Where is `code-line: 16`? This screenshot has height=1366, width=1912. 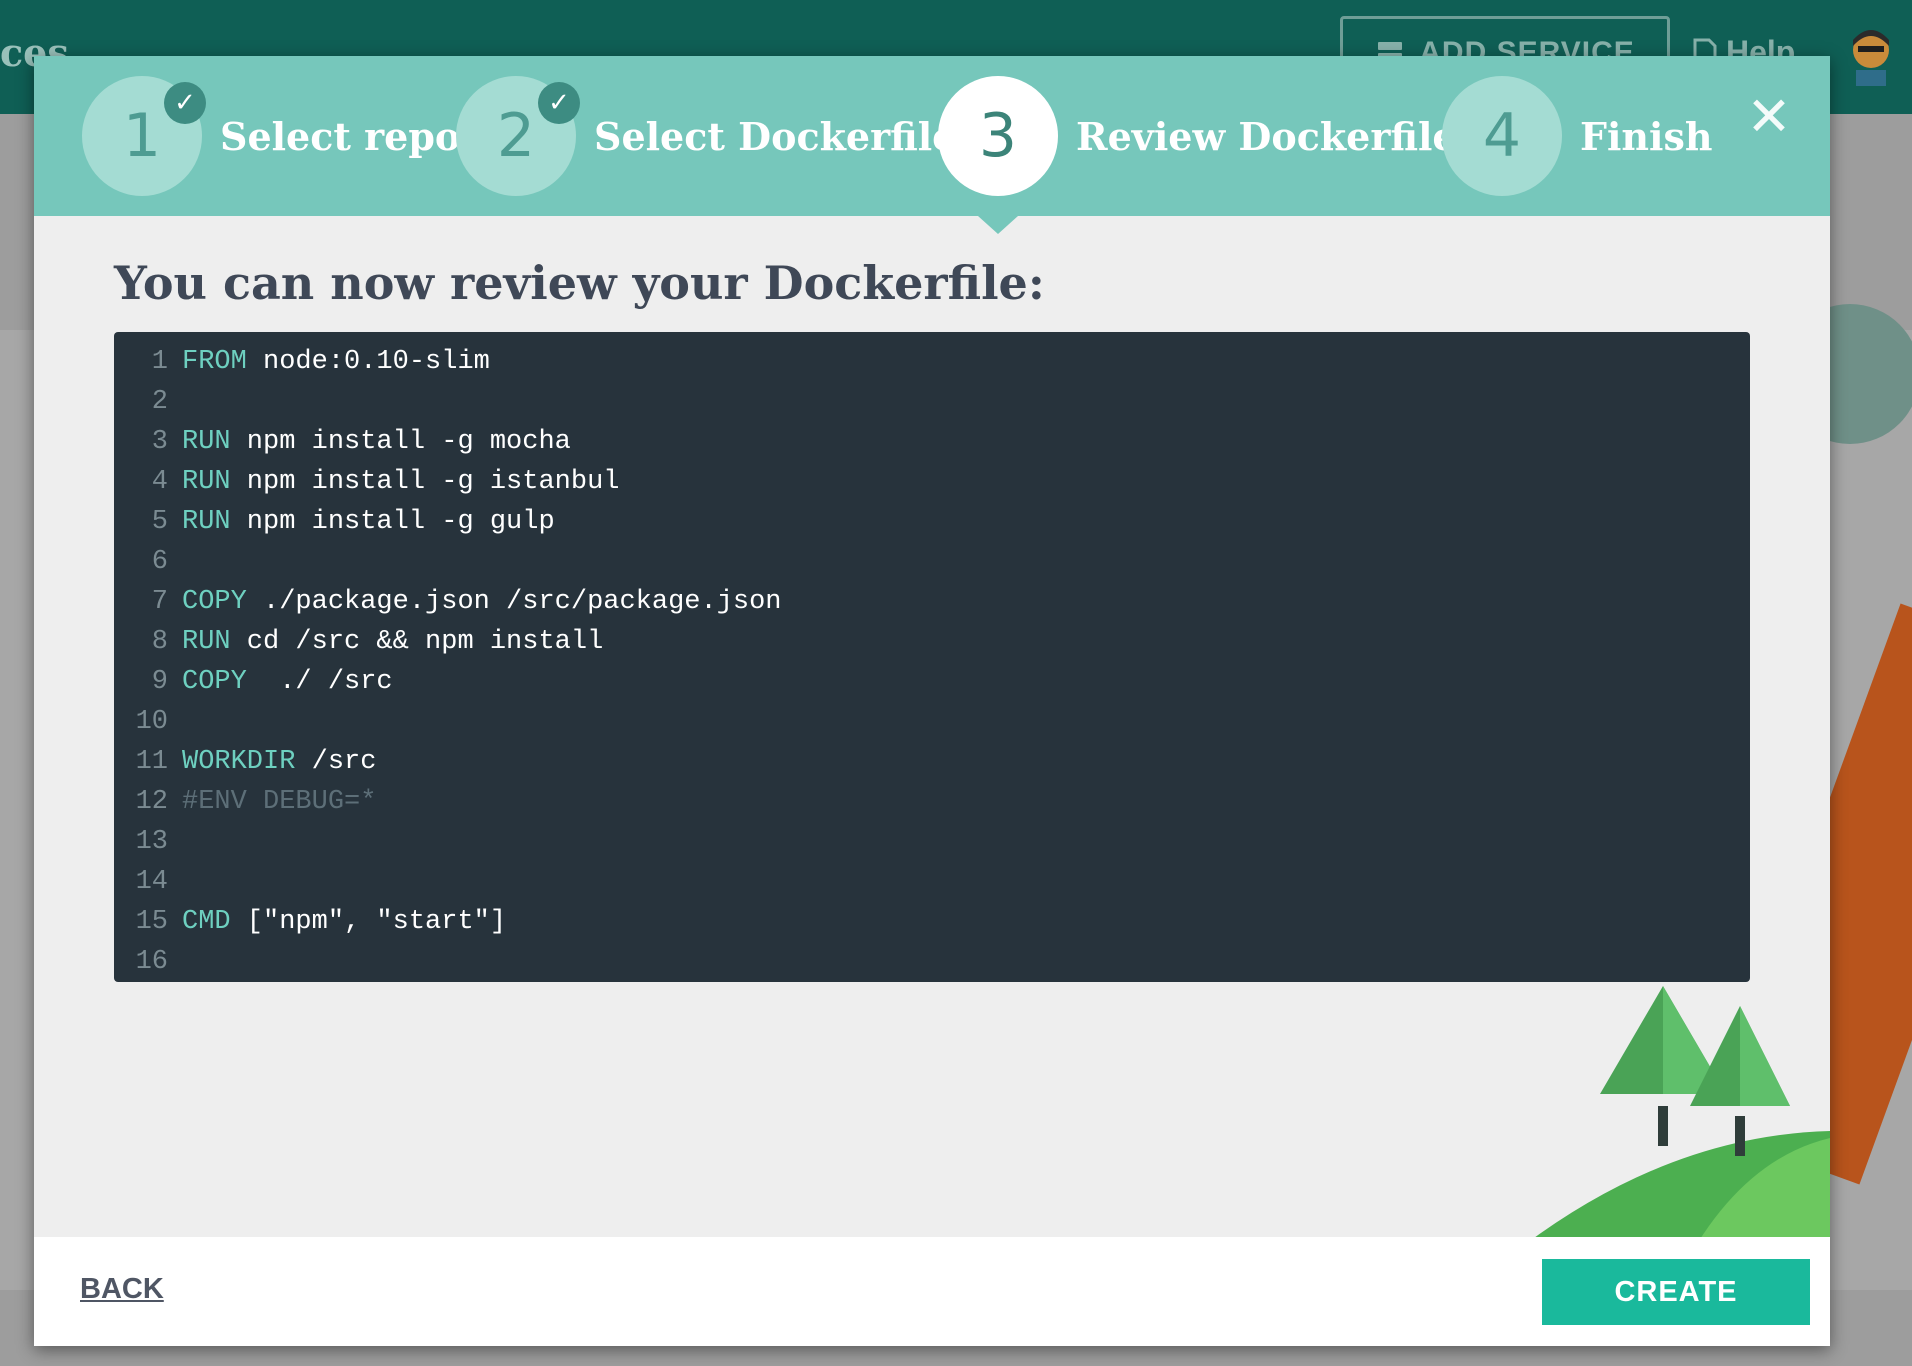 code-line: 16 is located at coordinates (148, 962).